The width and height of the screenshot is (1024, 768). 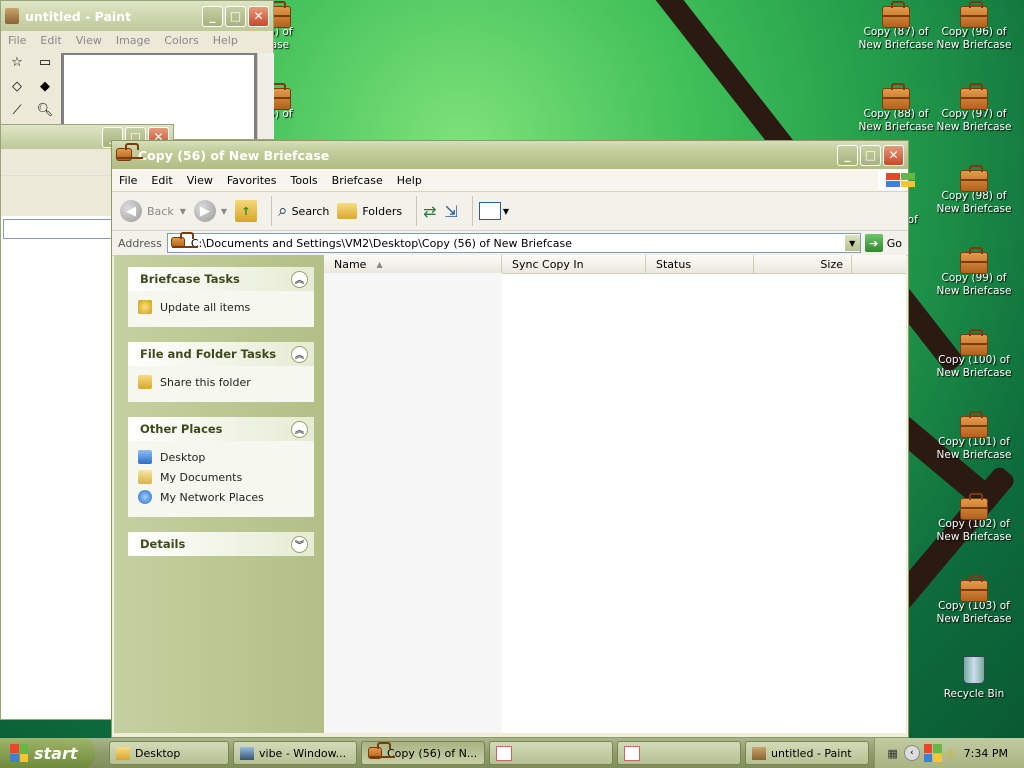 I want to click on split-button: ⇲, so click(x=451, y=211).